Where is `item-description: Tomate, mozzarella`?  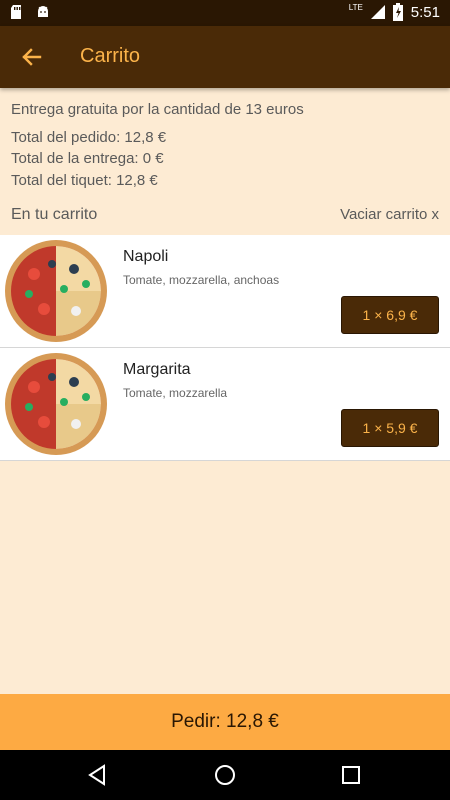
item-description: Tomate, mozzarella is located at coordinates (175, 393).